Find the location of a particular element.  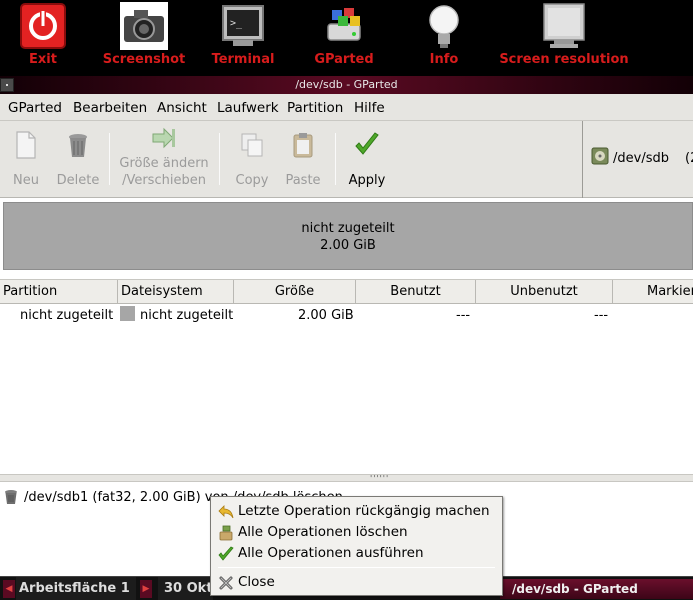

pane-resize-handle: '''''' is located at coordinates (346, 478).